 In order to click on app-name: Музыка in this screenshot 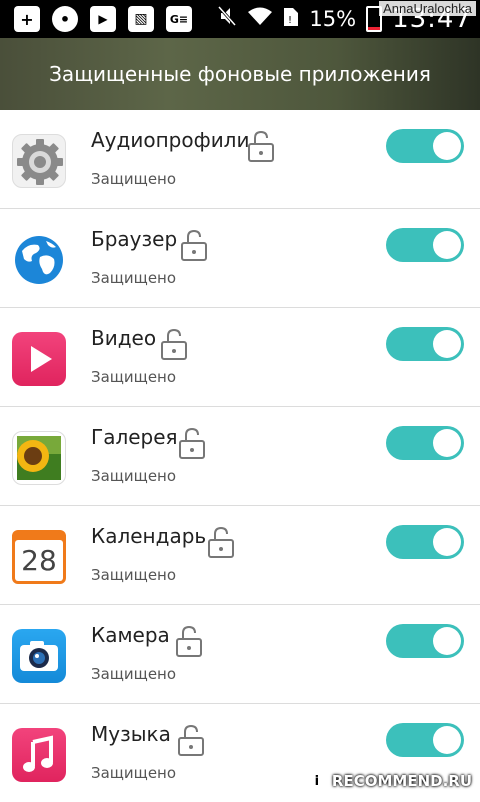, I will do `click(131, 734)`.